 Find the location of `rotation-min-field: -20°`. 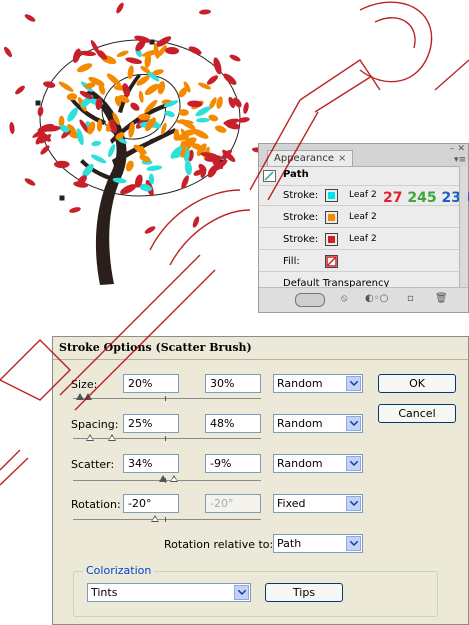

rotation-min-field: -20° is located at coordinates (151, 503).